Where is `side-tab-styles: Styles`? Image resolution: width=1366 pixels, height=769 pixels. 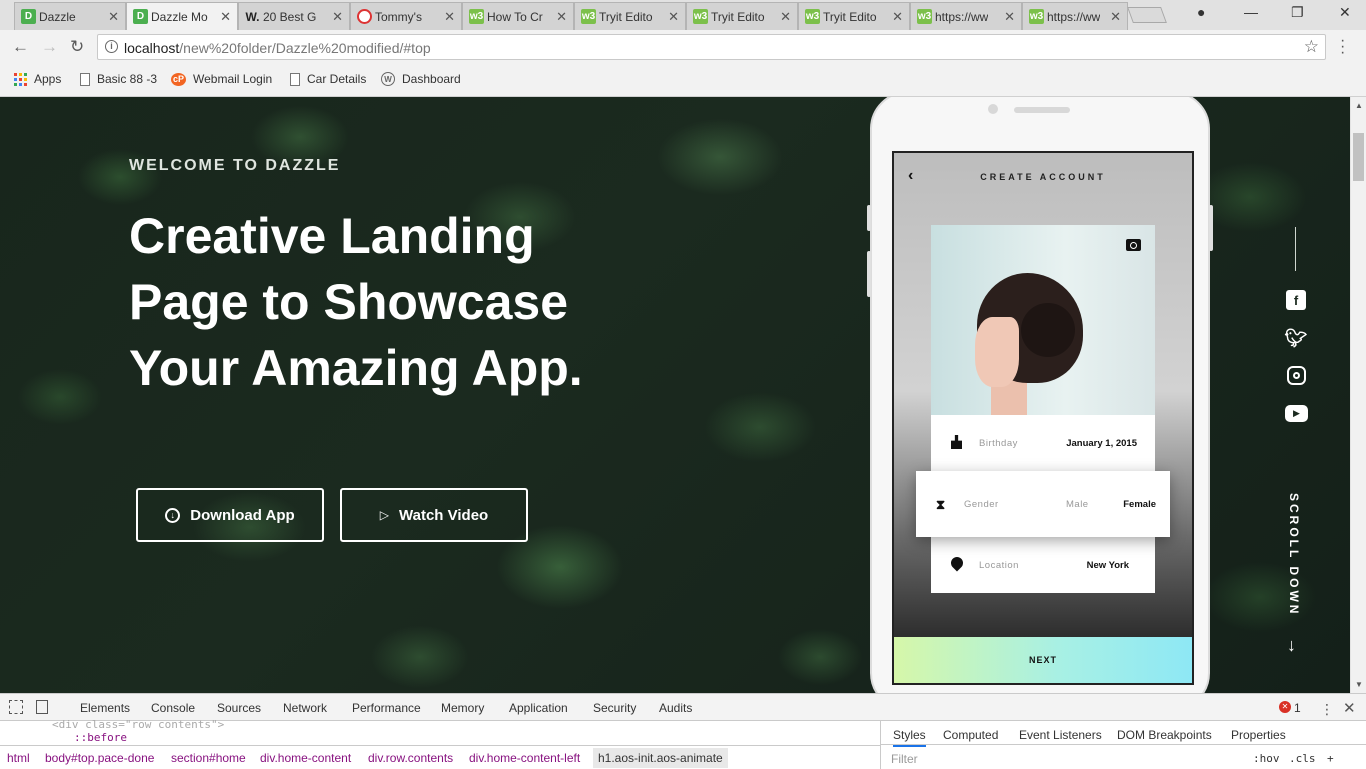 side-tab-styles: Styles is located at coordinates (909, 737).